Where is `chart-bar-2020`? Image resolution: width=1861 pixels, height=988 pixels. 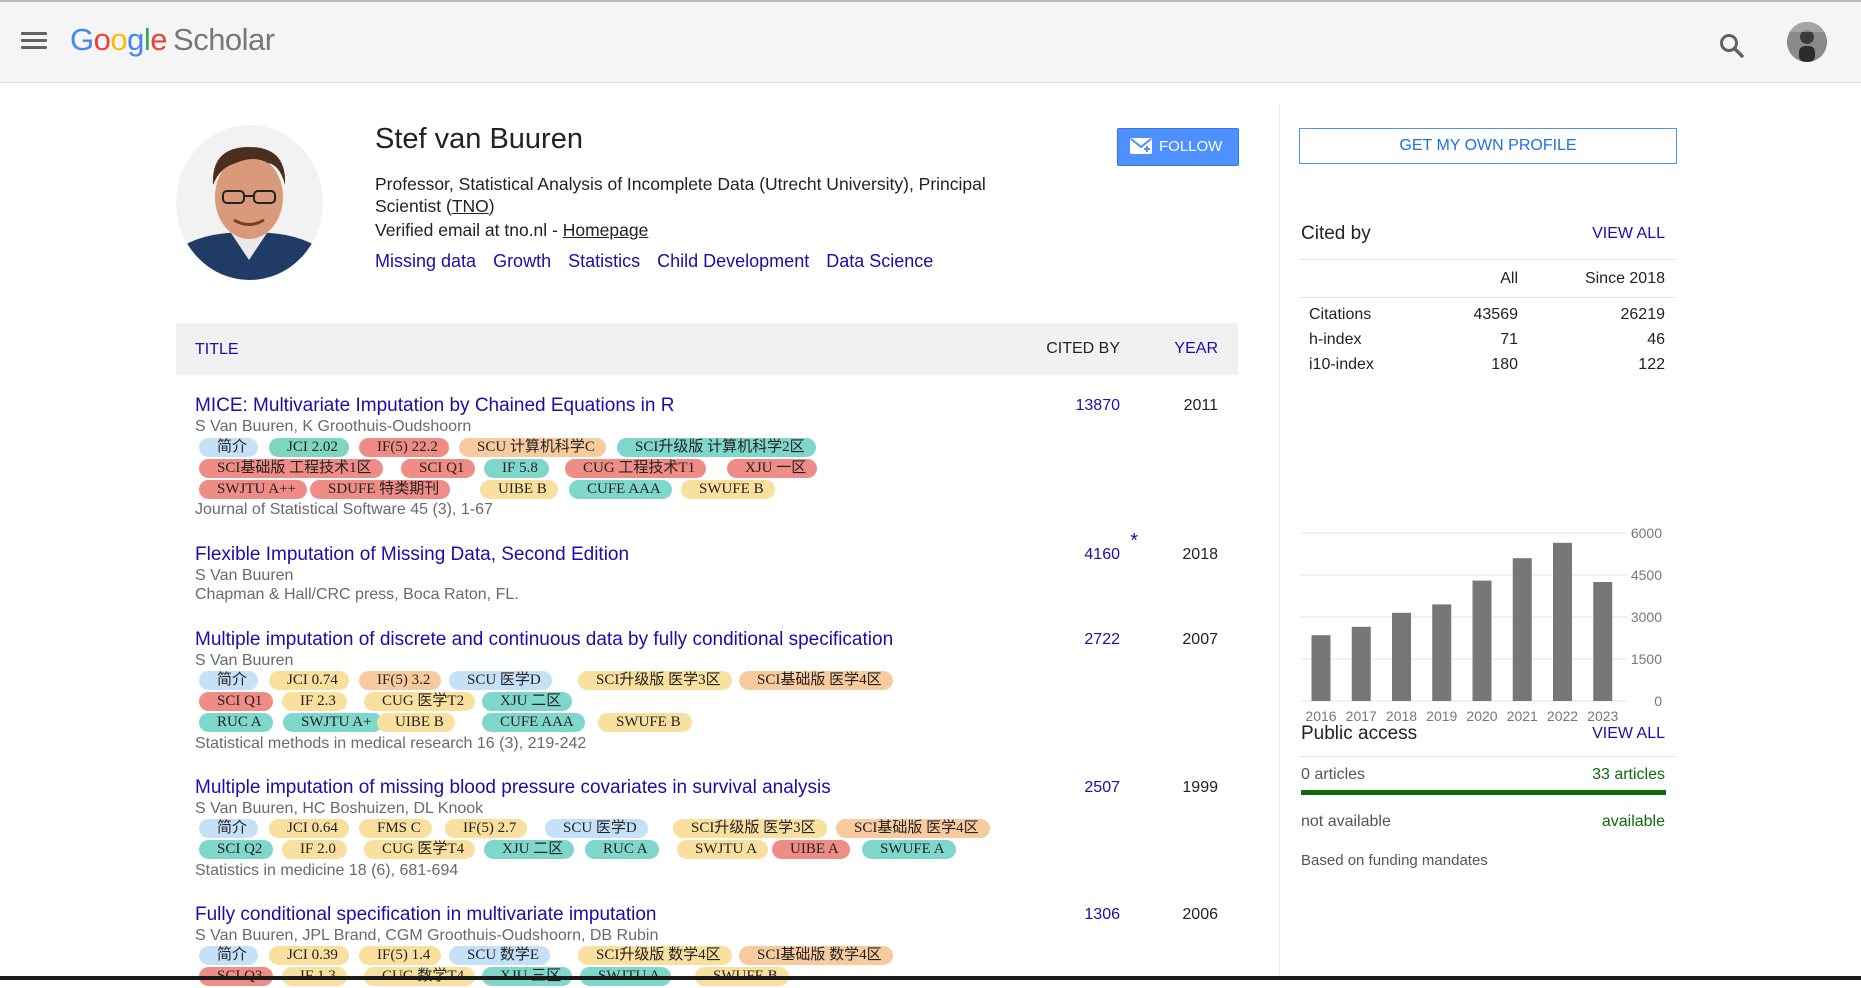
chart-bar-2020 is located at coordinates (1482, 640).